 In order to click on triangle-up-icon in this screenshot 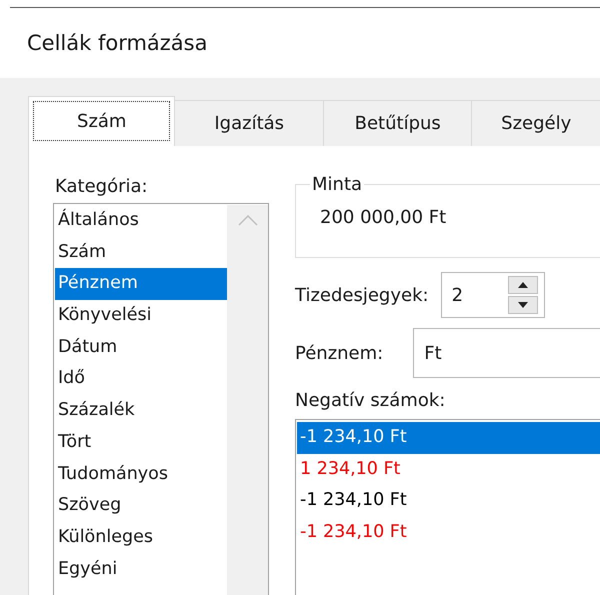, I will do `click(523, 285)`.